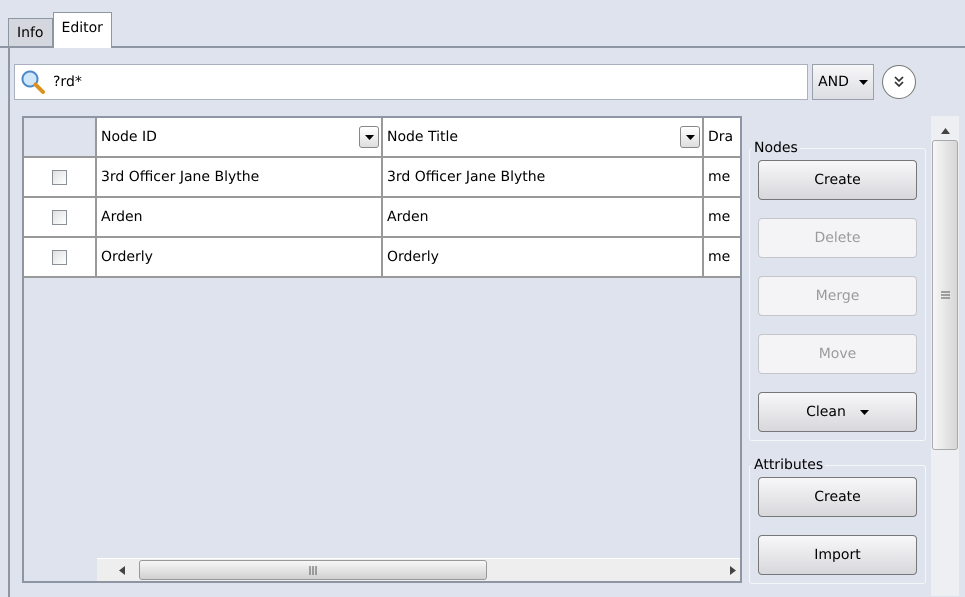 The image size is (965, 597). I want to click on column-header: Node ID, so click(240, 138).